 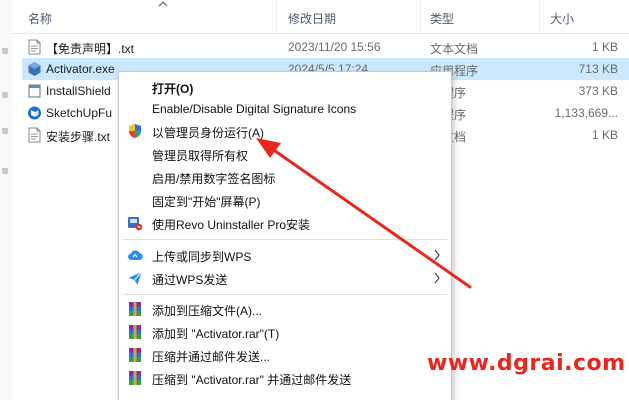 I want to click on column-header-size: 大小, so click(x=562, y=18).